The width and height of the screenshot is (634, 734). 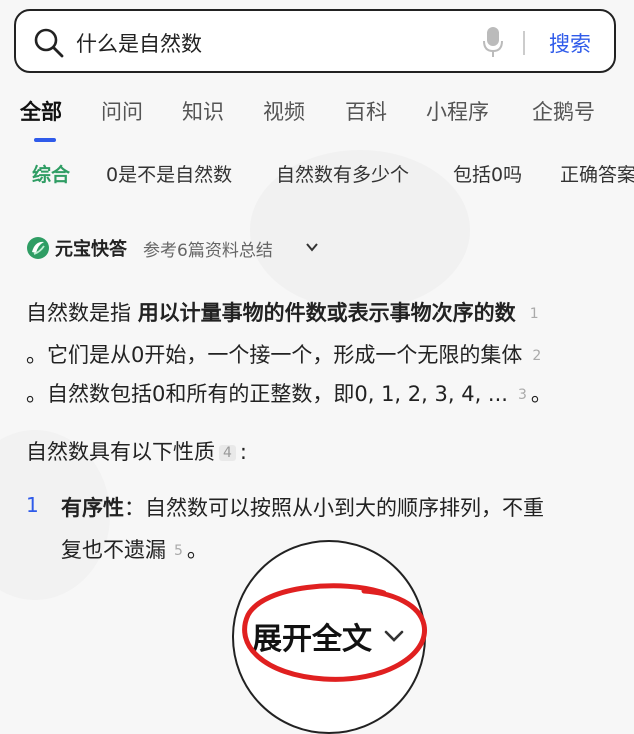 What do you see at coordinates (113, 550) in the screenshot?
I see `list-item-text: 复也不遗漏` at bounding box center [113, 550].